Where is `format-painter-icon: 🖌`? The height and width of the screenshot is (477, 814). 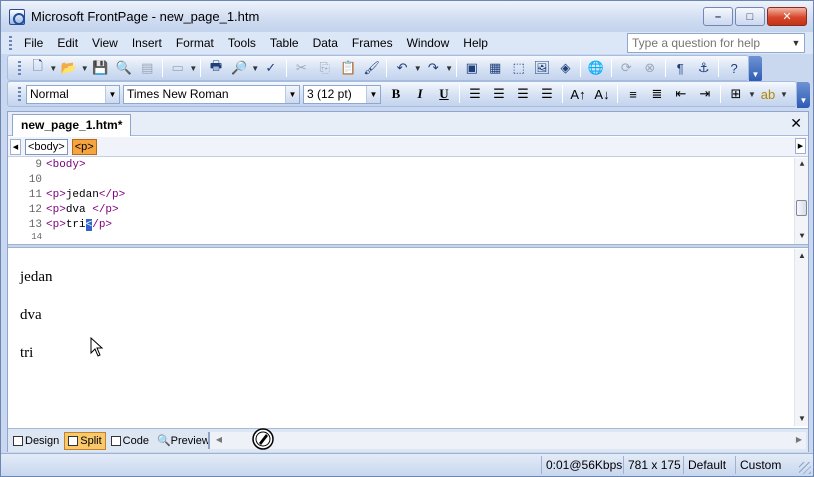 format-painter-icon: 🖌 is located at coordinates (371, 68).